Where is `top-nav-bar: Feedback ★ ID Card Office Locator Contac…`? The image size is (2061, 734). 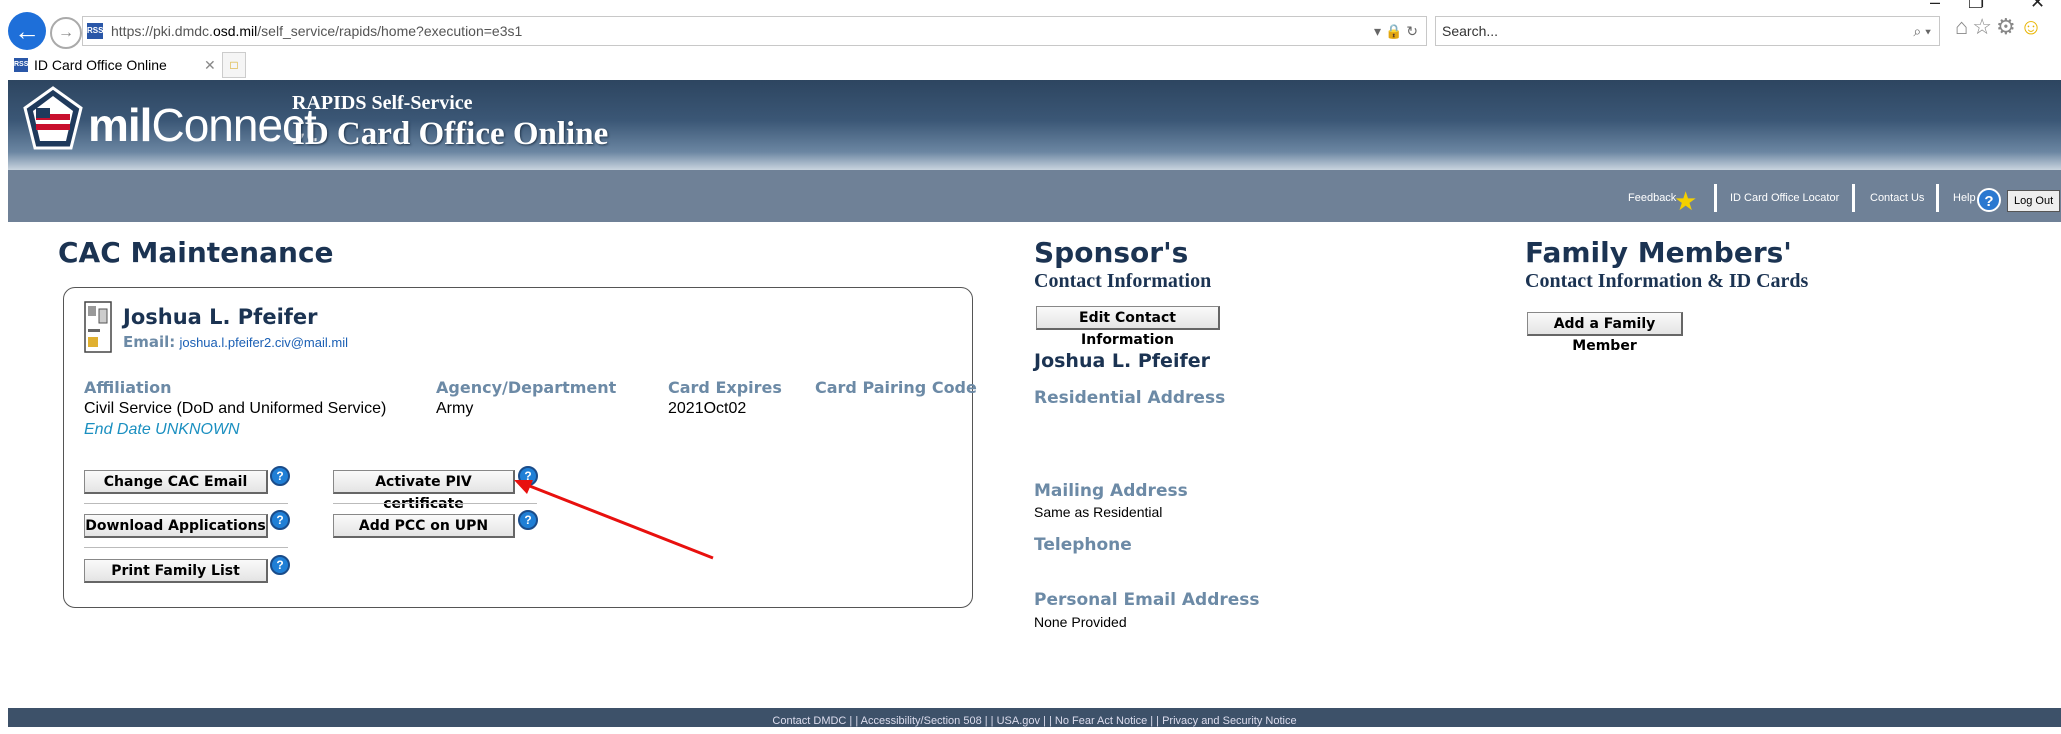 top-nav-bar: Feedback ★ ID Card Office Locator Contac… is located at coordinates (1034, 196).